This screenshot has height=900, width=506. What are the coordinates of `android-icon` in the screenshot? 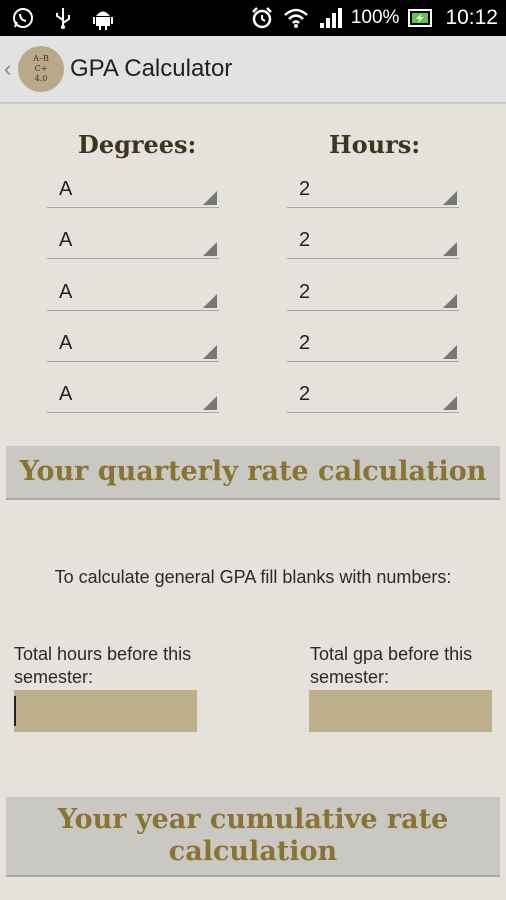 It's located at (103, 18).